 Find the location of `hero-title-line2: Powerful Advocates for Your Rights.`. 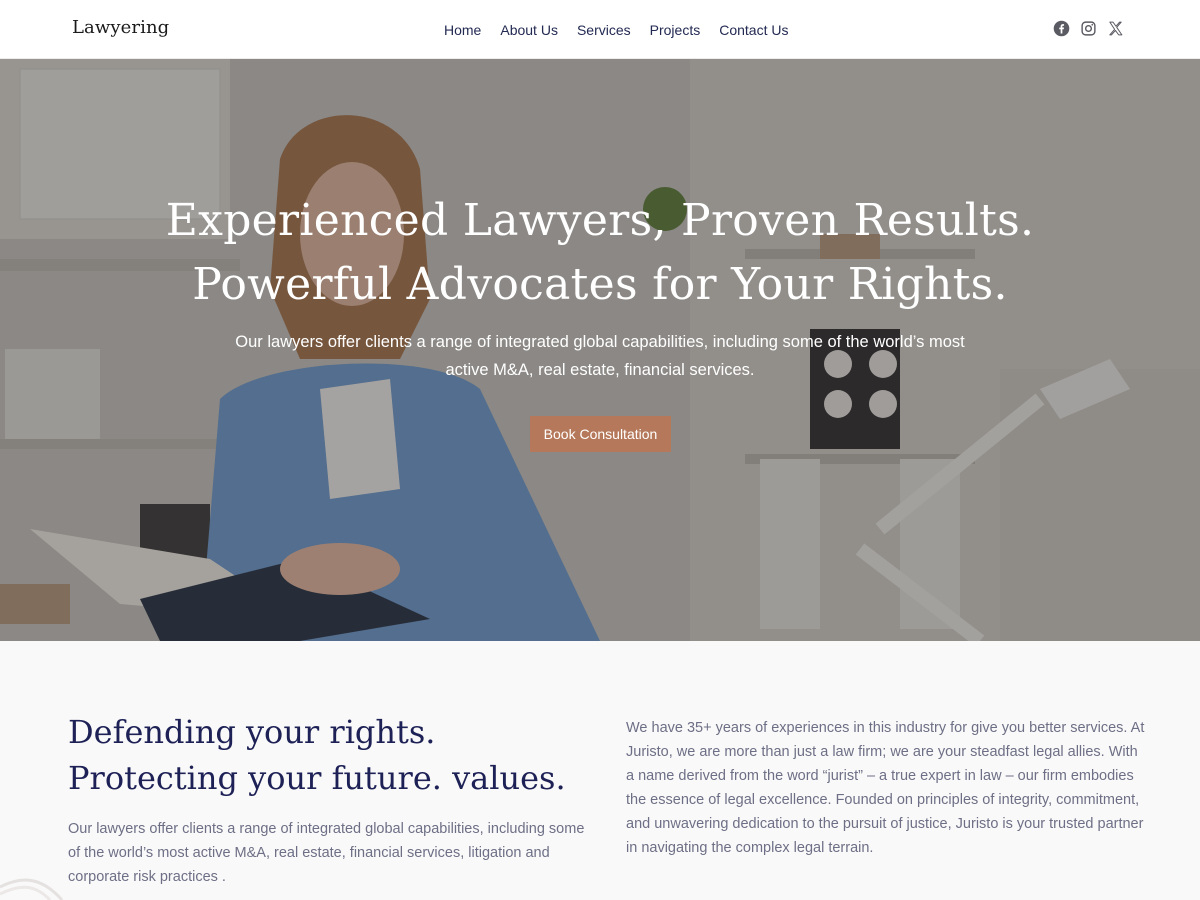

hero-title-line2: Powerful Advocates for Your Rights. is located at coordinates (600, 284).